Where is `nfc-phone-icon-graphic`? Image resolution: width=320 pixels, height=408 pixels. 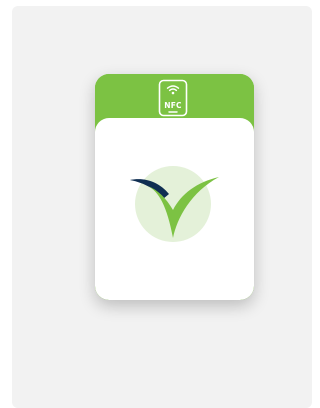
nfc-phone-icon-graphic is located at coordinates (173, 98).